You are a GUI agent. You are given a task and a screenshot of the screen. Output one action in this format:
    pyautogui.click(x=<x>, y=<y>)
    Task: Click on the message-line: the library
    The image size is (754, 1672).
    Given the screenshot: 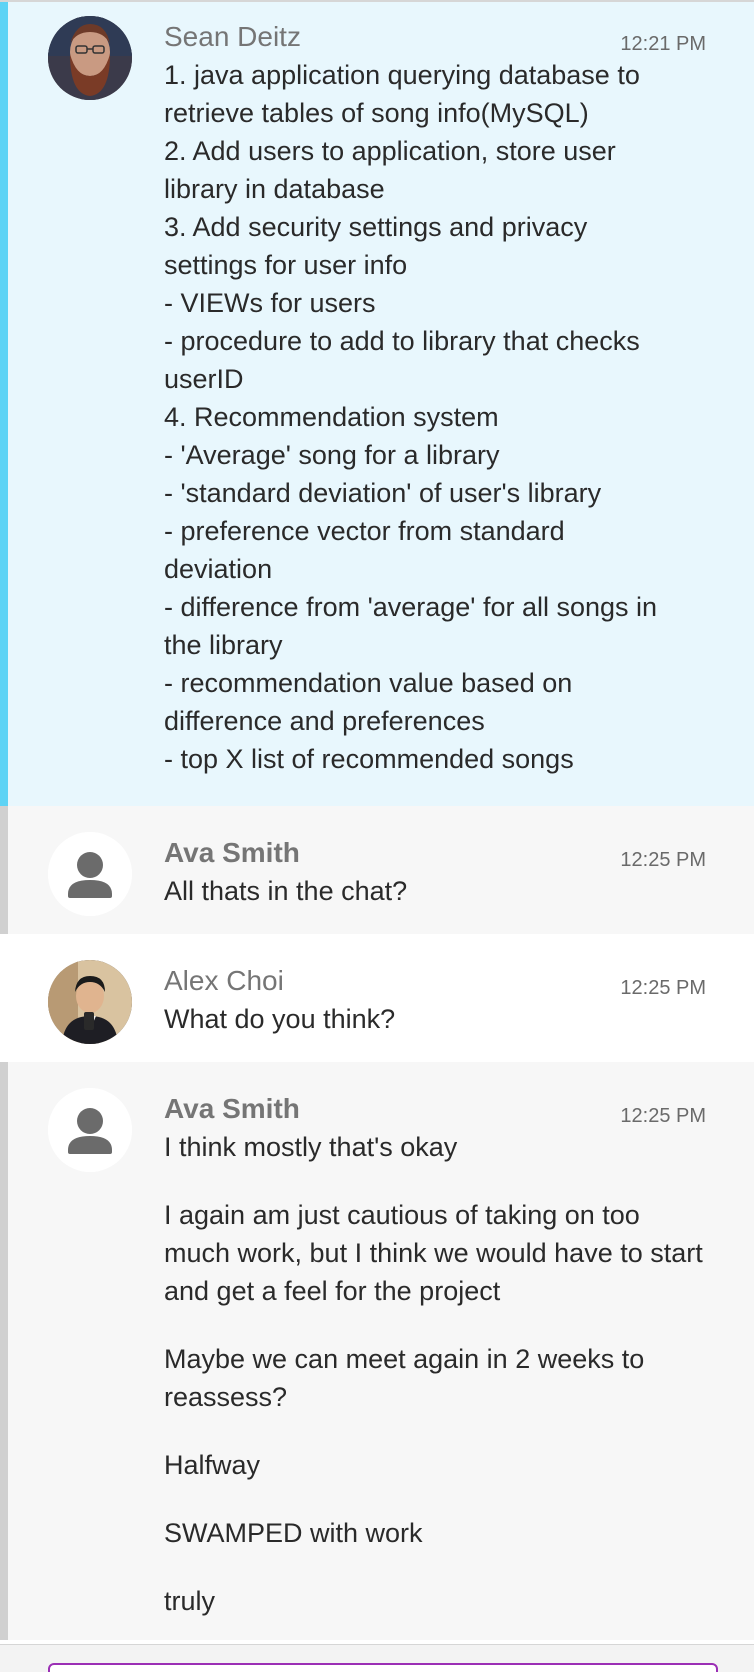 What is the action you would take?
    pyautogui.click(x=223, y=645)
    